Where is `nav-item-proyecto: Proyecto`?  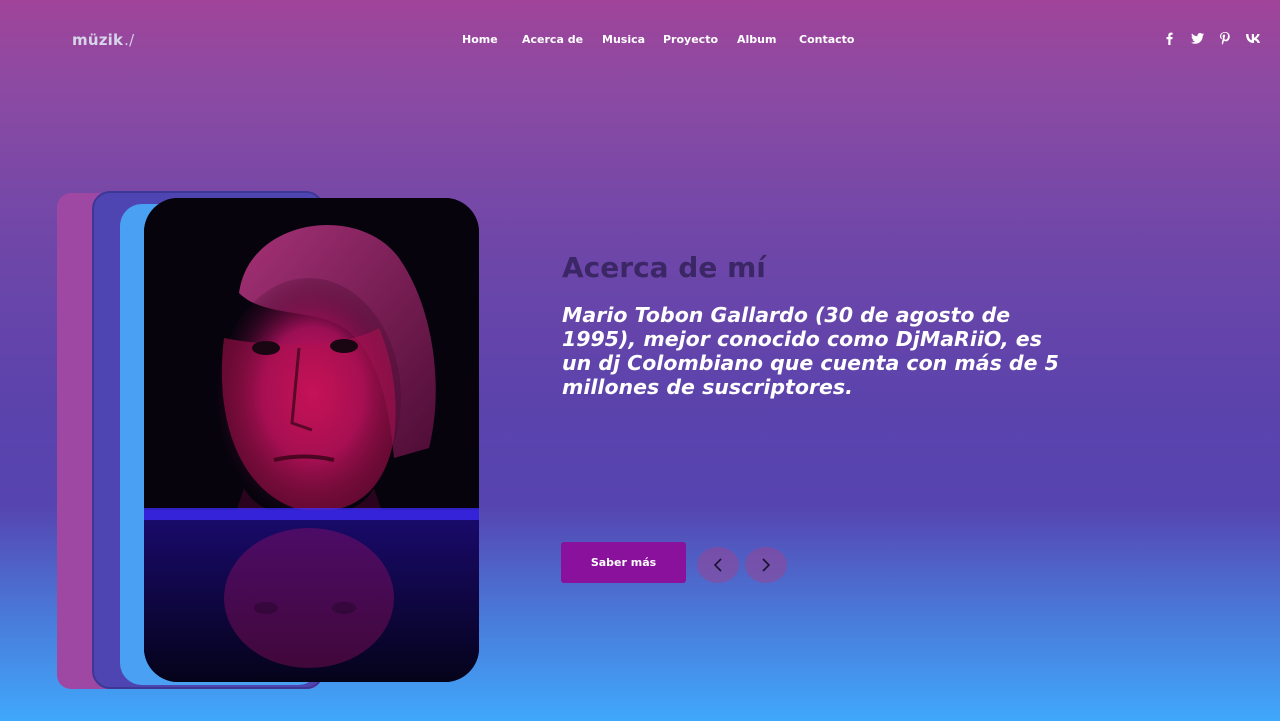
nav-item-proyecto: Proyecto is located at coordinates (690, 39).